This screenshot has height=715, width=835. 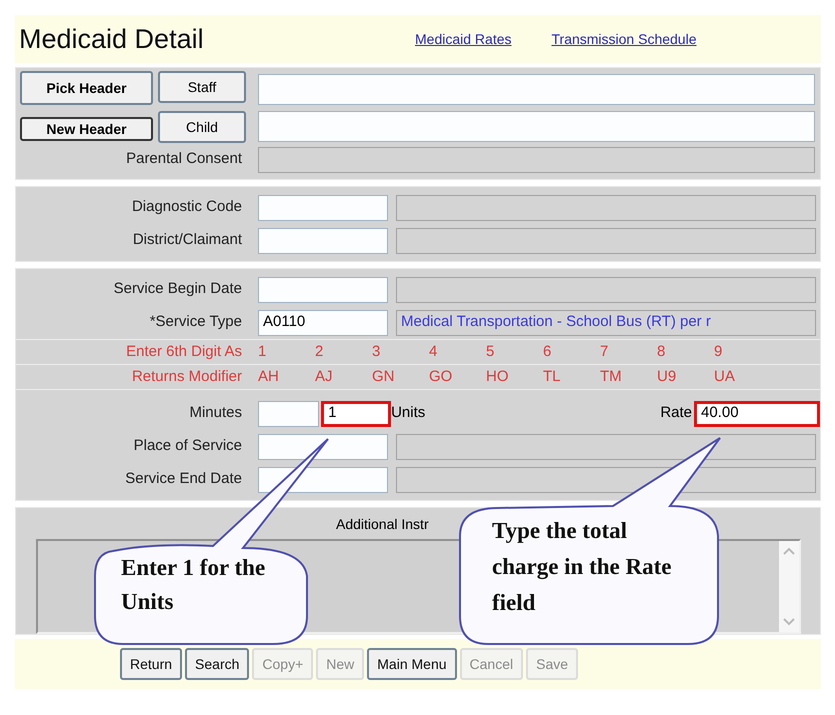 I want to click on units-label: Units, so click(x=408, y=413).